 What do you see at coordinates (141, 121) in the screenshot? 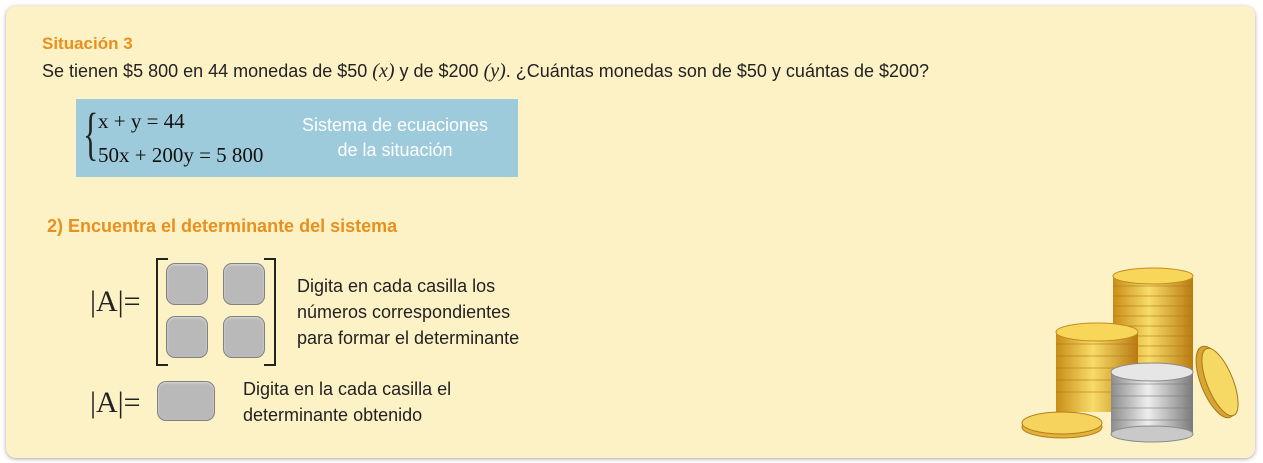
I see `equation-1: x + y = 44` at bounding box center [141, 121].